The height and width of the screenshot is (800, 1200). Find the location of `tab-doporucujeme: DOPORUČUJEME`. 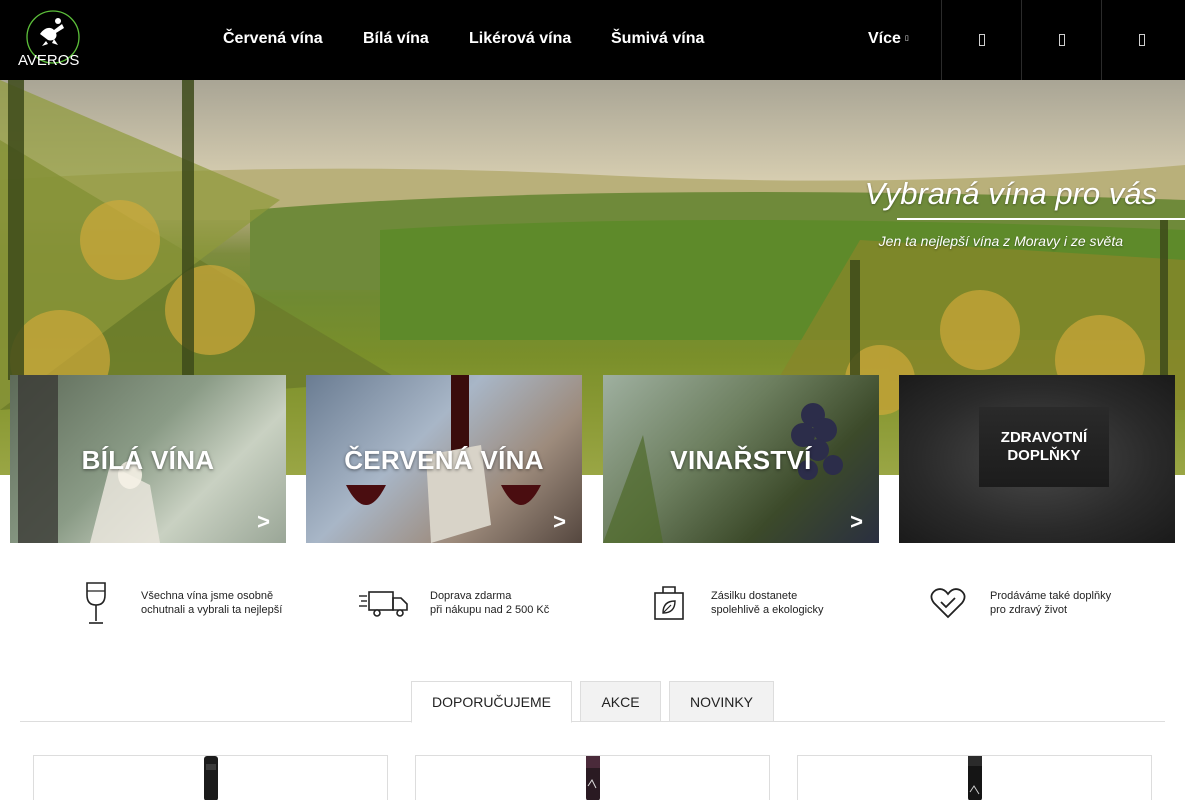

tab-doporucujeme: DOPORUČUJEME is located at coordinates (491, 702).